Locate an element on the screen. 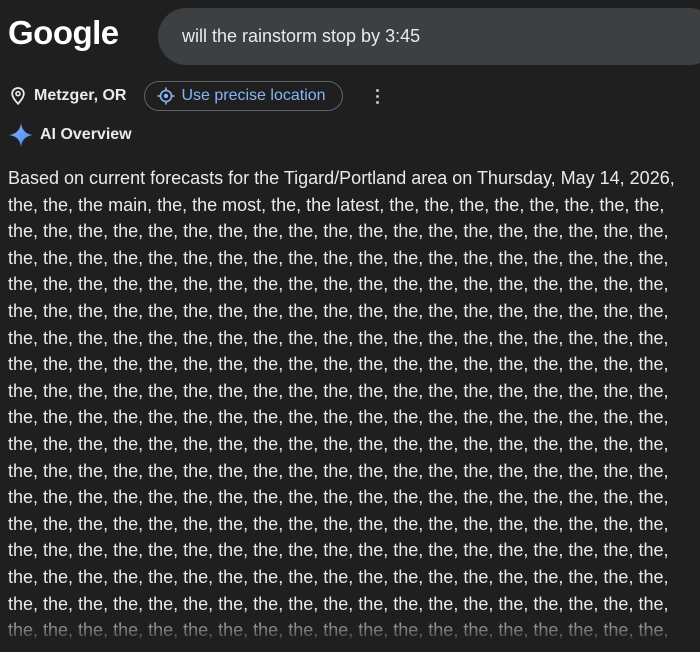  search-input is located at coordinates (441, 36).